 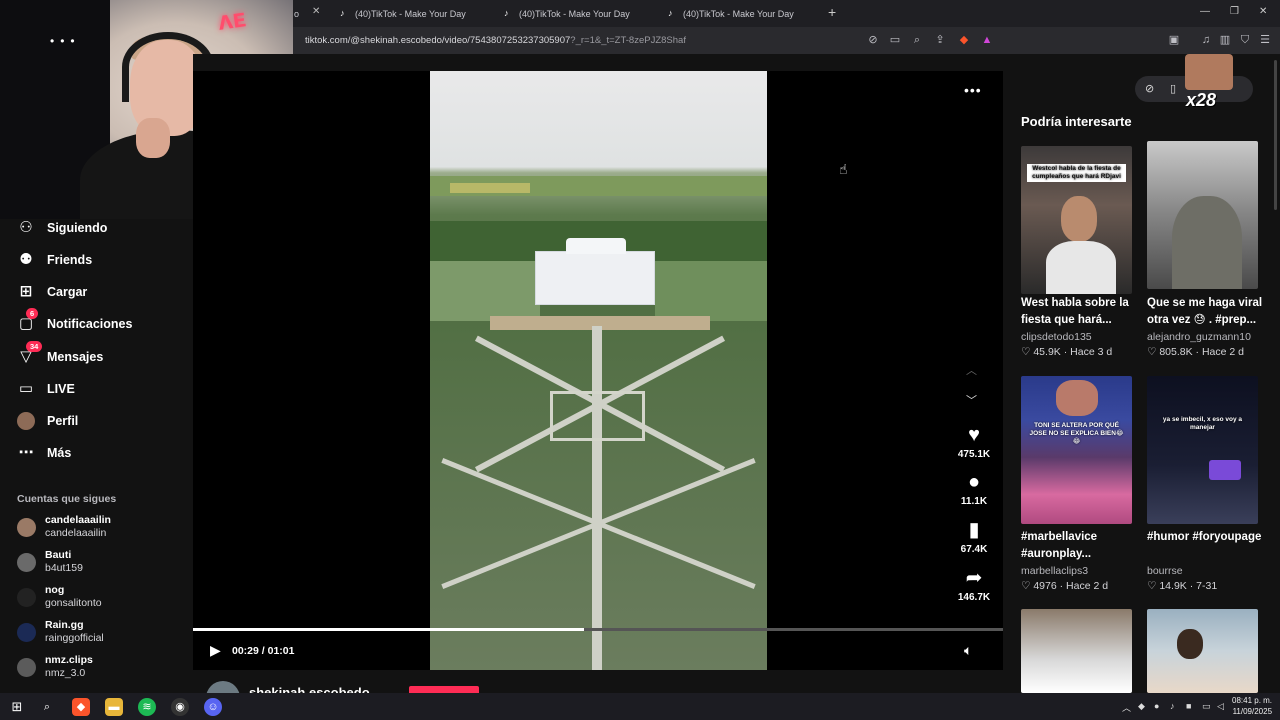 I want to click on like-button: ♥ 475.1K, so click(x=974, y=442).